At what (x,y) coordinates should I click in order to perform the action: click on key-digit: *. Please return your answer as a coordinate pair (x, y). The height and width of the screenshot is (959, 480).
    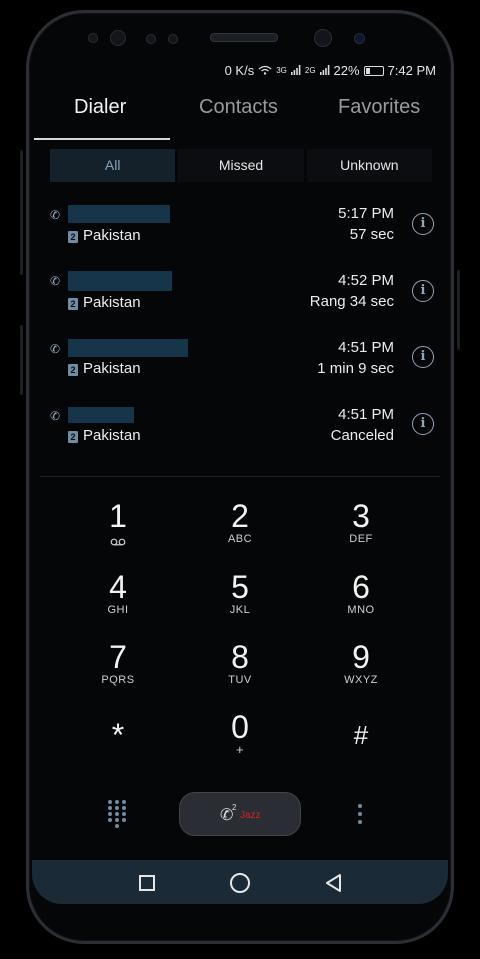
    Looking at the image, I should click on (118, 735).